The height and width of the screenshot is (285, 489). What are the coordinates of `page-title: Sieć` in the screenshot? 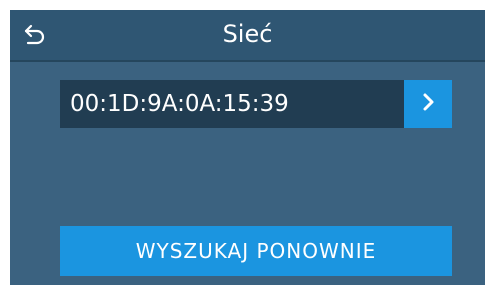 It's located at (247, 34).